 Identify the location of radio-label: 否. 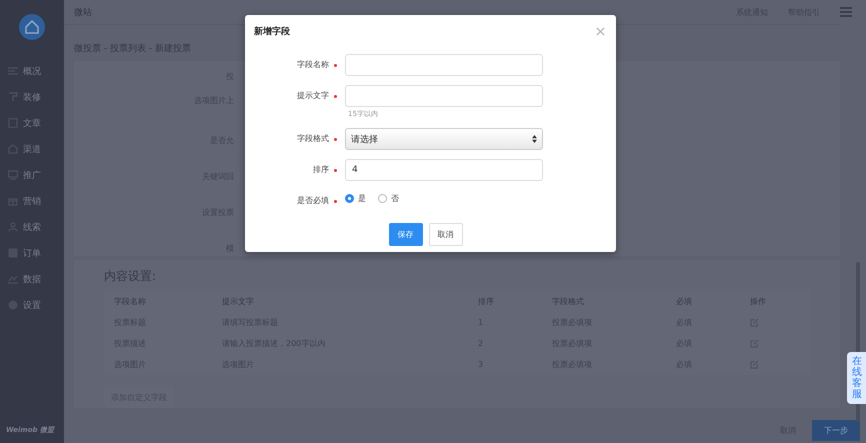
(395, 198).